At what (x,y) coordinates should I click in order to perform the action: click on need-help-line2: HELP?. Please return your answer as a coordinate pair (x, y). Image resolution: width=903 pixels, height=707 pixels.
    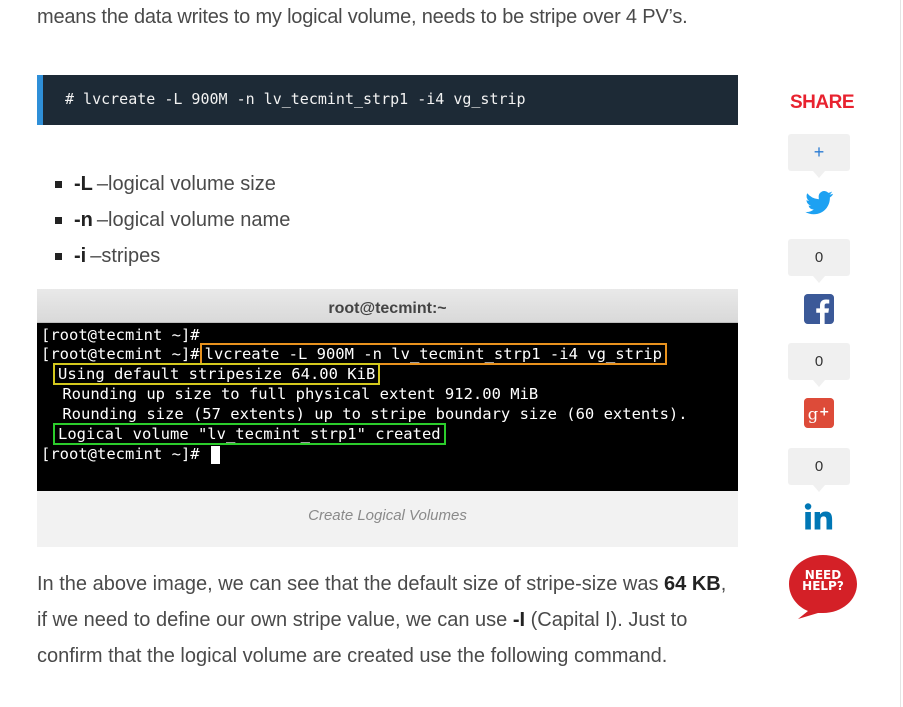
    Looking at the image, I should click on (823, 586).